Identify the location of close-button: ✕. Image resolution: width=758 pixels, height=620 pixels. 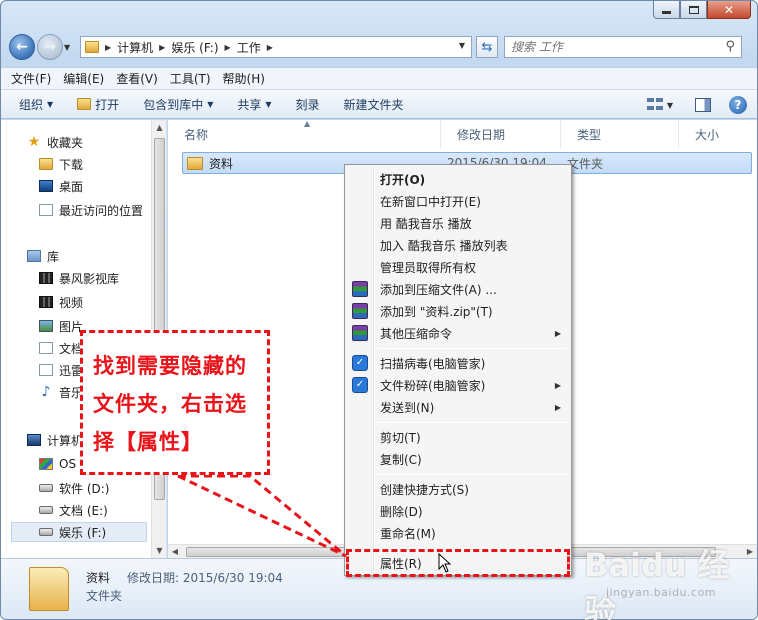
(729, 10).